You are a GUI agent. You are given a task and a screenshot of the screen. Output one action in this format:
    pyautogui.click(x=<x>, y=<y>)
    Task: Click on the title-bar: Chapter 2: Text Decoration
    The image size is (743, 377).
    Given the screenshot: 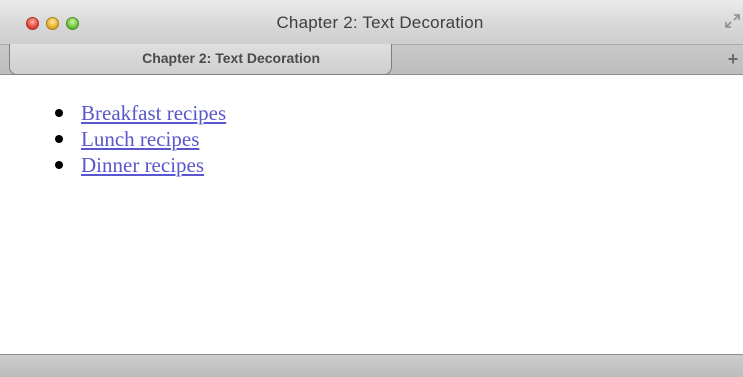 What is the action you would take?
    pyautogui.click(x=371, y=22)
    